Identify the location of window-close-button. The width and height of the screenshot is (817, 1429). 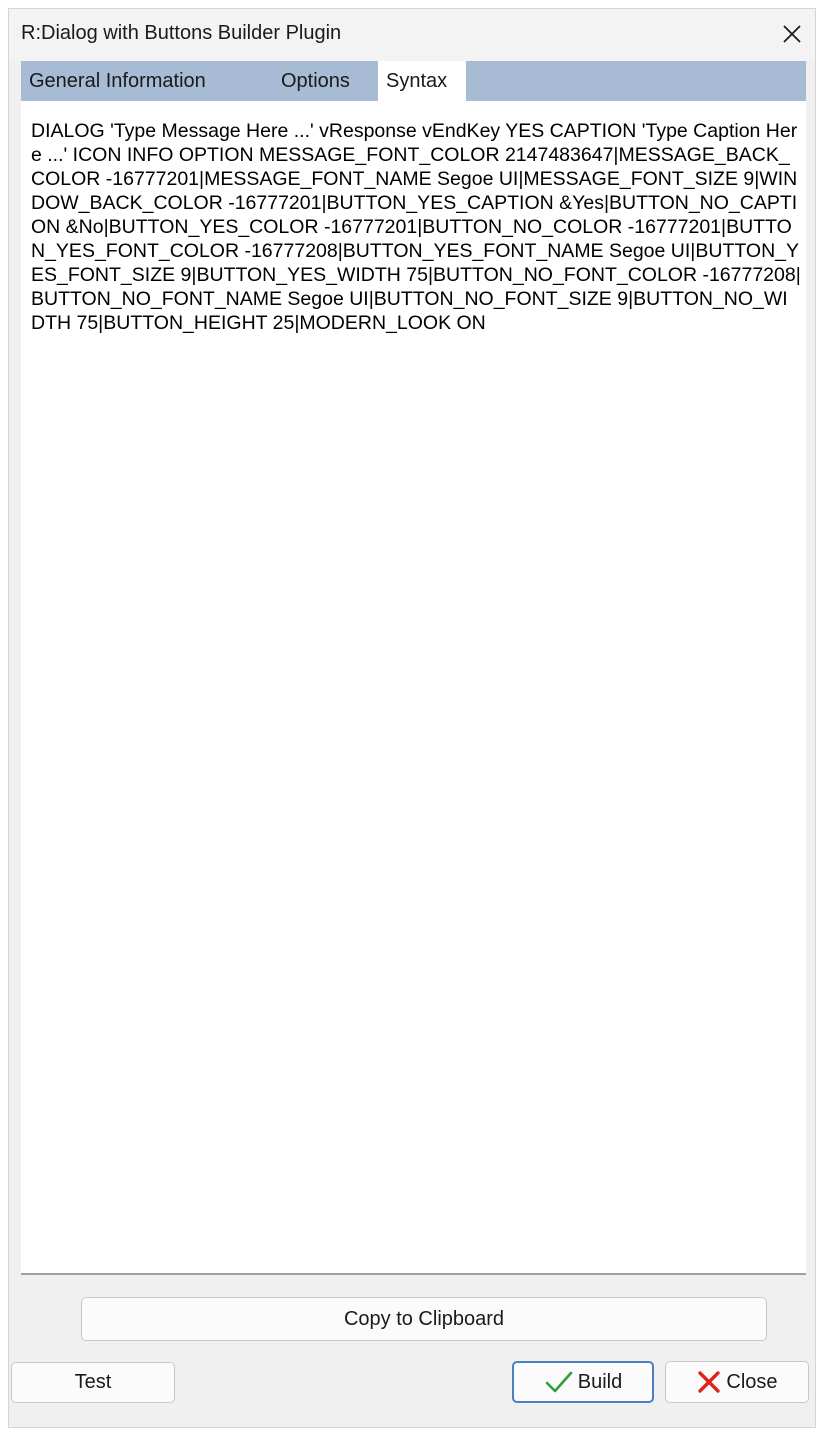
(792, 34).